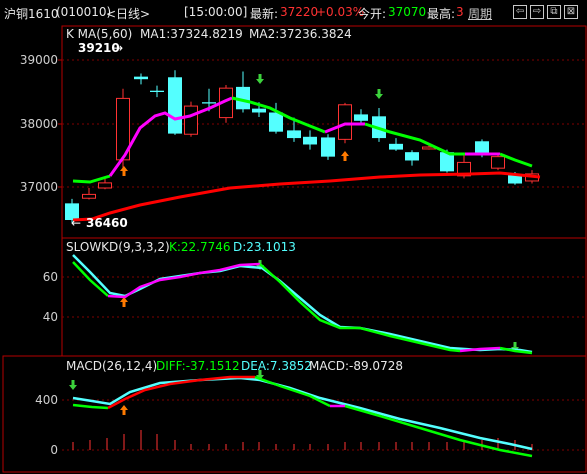 This screenshot has width=587, height=474. What do you see at coordinates (76, 223) in the screenshot?
I see `low-marker-arrow-icon: ←` at bounding box center [76, 223].